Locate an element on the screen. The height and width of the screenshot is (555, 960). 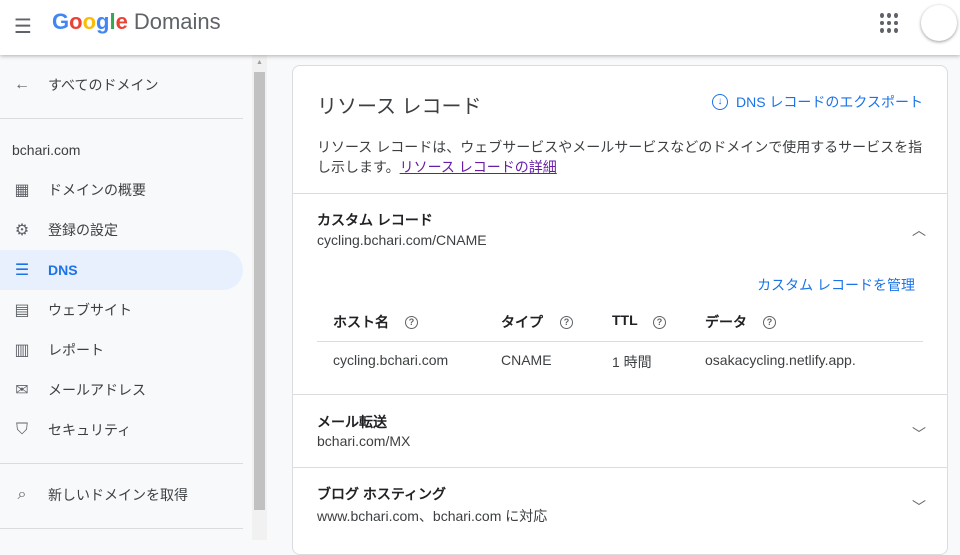
search-icon: ⌕ is located at coordinates (22, 494).